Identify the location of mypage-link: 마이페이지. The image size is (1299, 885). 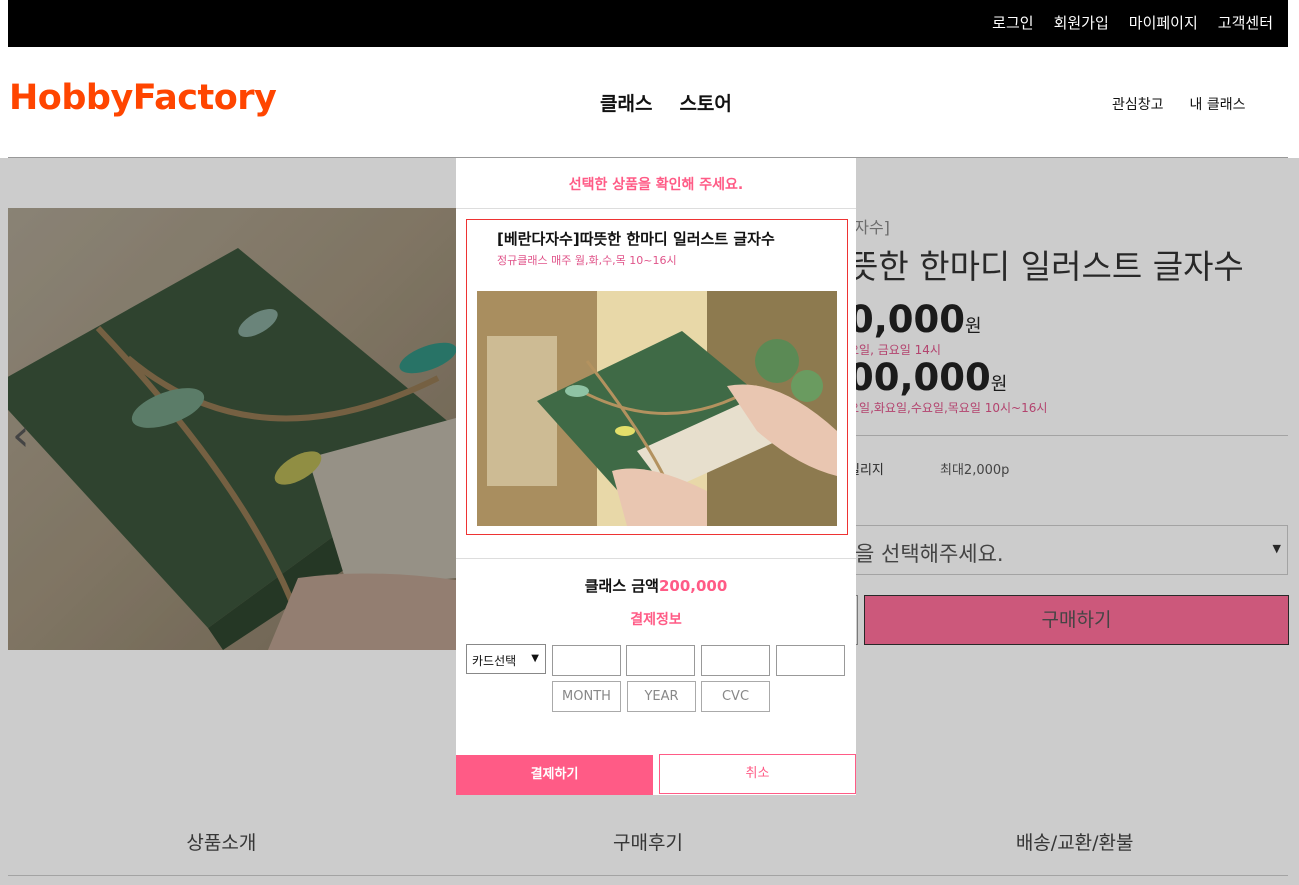
(1163, 22).